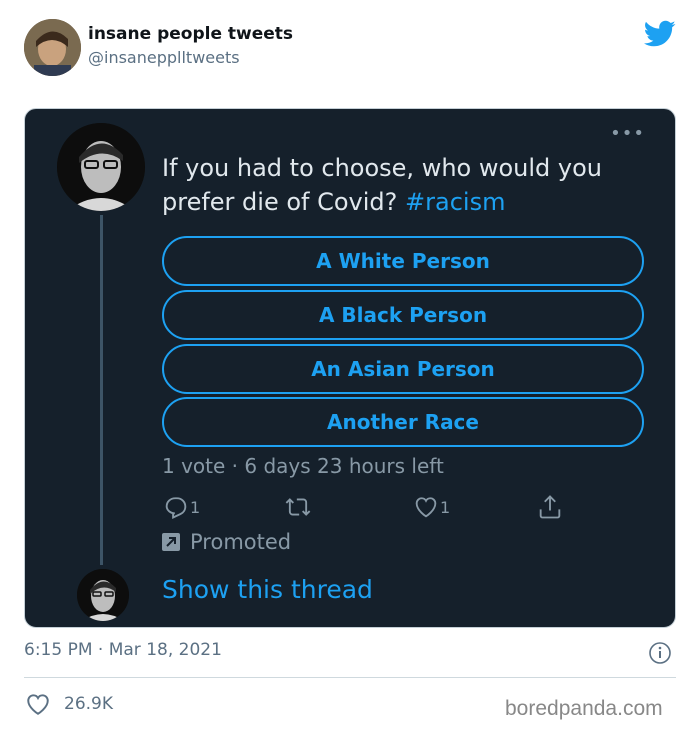 This screenshot has height=732, width=700. Describe the element at coordinates (303, 466) in the screenshot. I see `poll-meta: 1 vote · 6 days 23 hours left` at that location.